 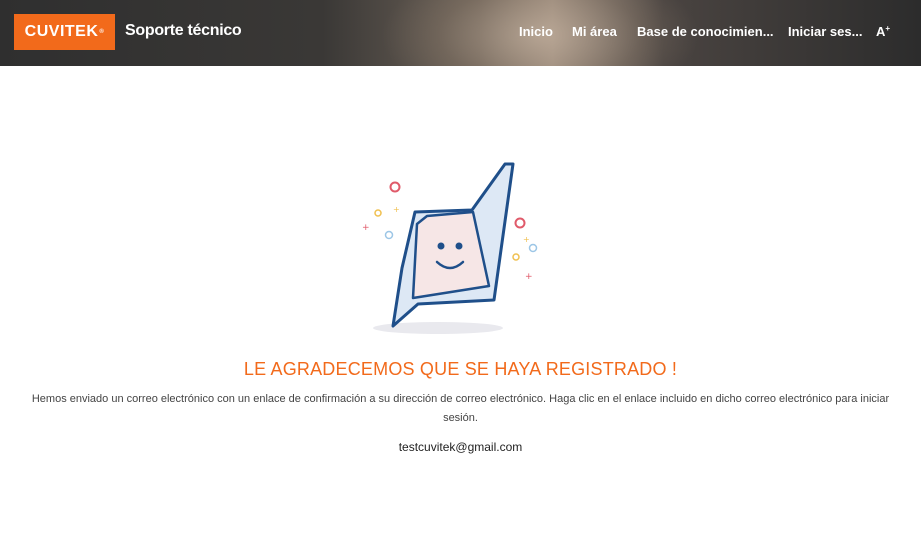 I want to click on registered-email: testcuvitek@gmail.com, so click(x=460, y=447).